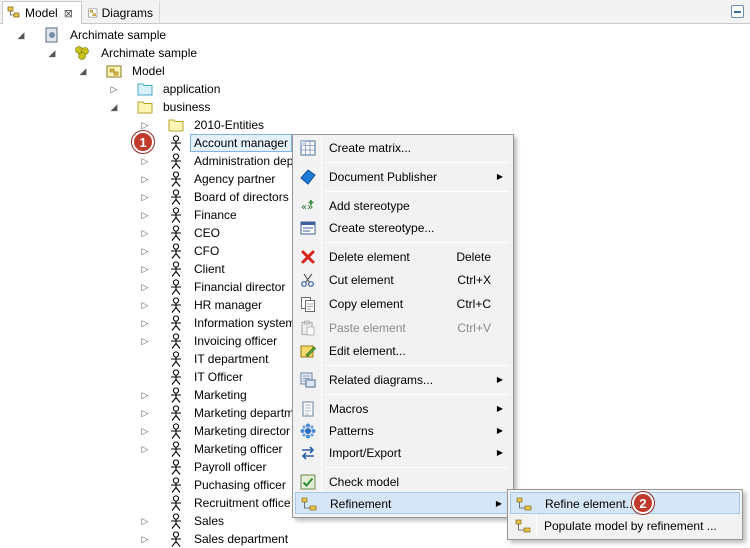 Image resolution: width=750 pixels, height=548 pixels. Describe the element at coordinates (241, 539) in the screenshot. I see `tree-node-label: Sales department` at that location.